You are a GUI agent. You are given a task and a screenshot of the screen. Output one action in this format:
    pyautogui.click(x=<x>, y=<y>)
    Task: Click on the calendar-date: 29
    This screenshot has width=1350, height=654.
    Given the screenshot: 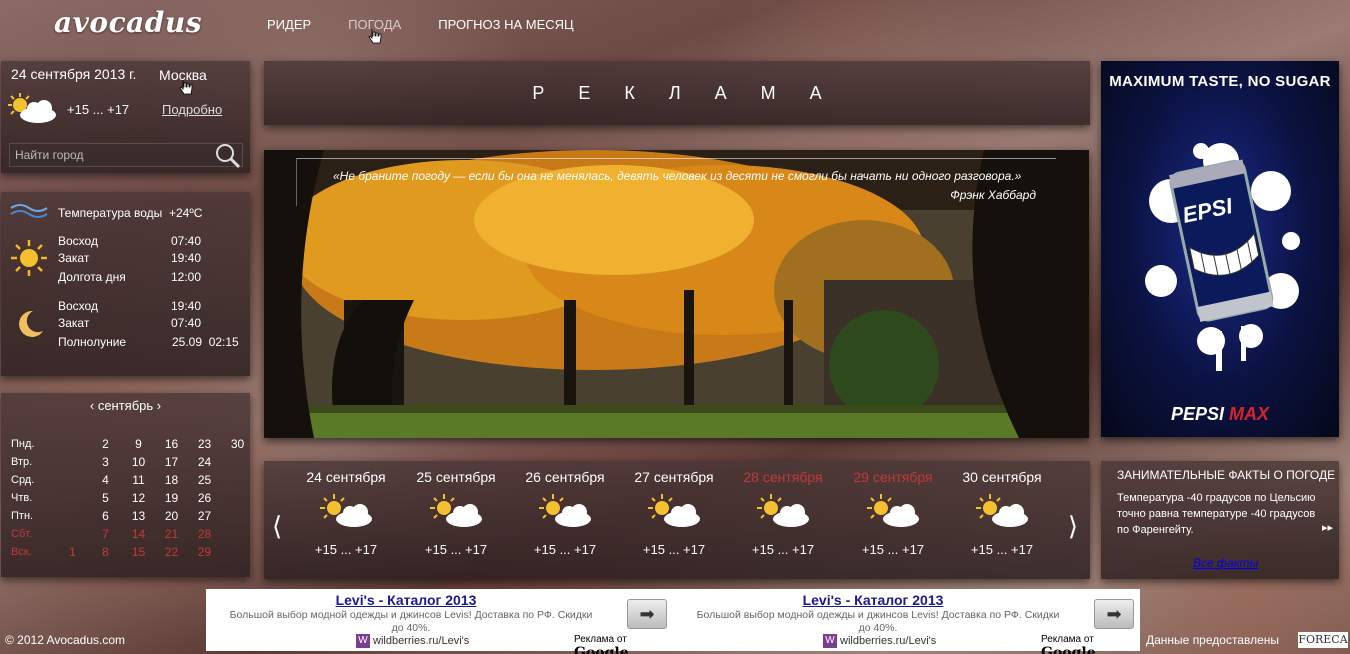 What is the action you would take?
    pyautogui.click(x=204, y=552)
    